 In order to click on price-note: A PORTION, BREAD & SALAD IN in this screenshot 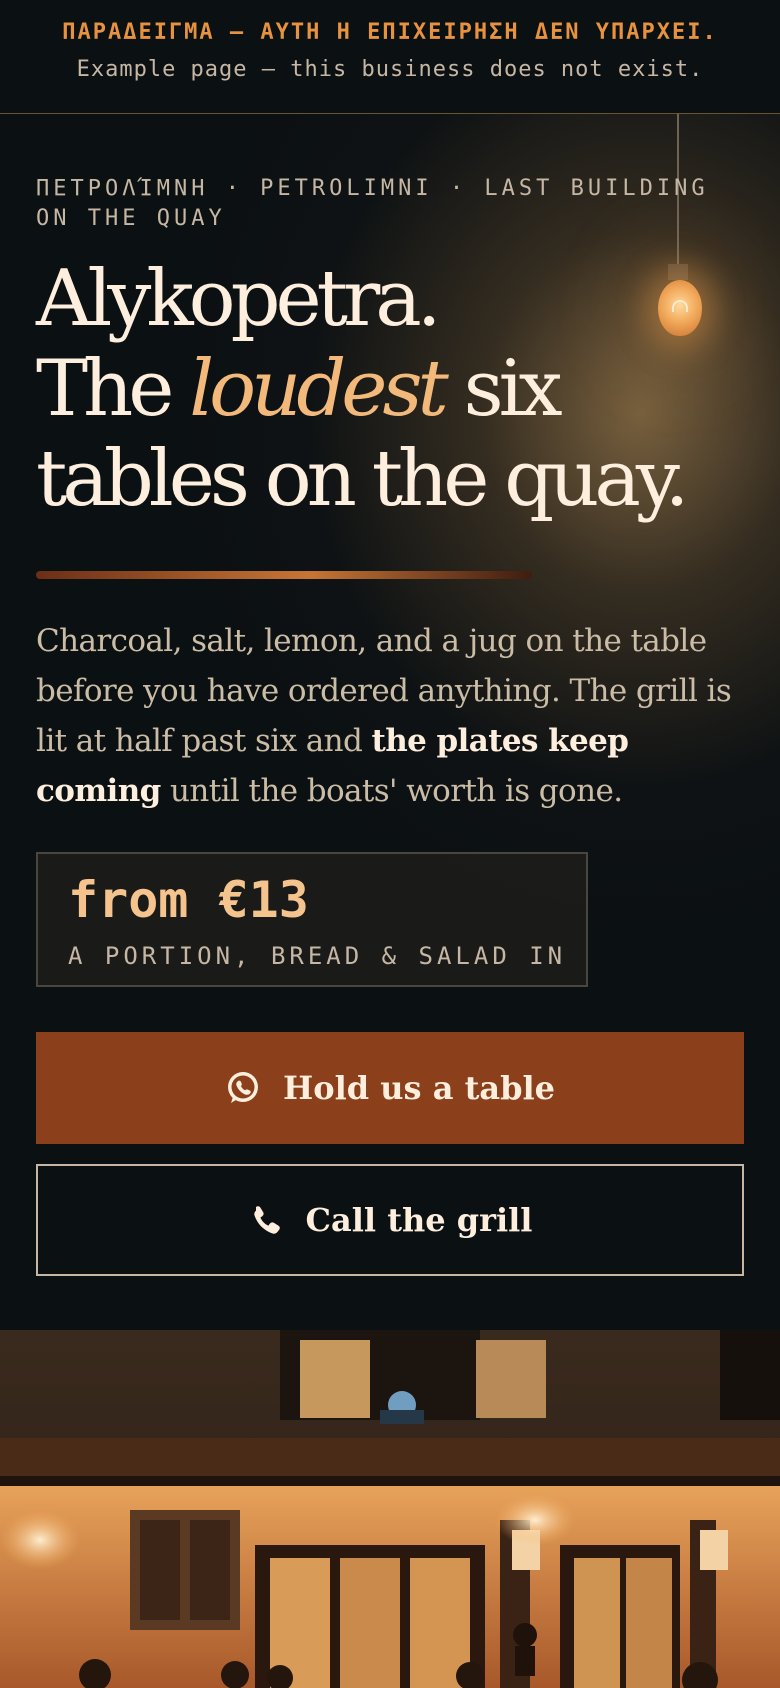, I will do `click(317, 956)`.